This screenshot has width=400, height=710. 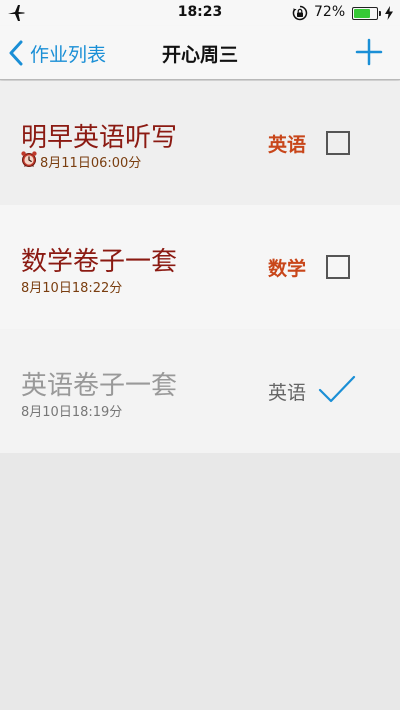 What do you see at coordinates (380, 13) in the screenshot?
I see `battery-cap` at bounding box center [380, 13].